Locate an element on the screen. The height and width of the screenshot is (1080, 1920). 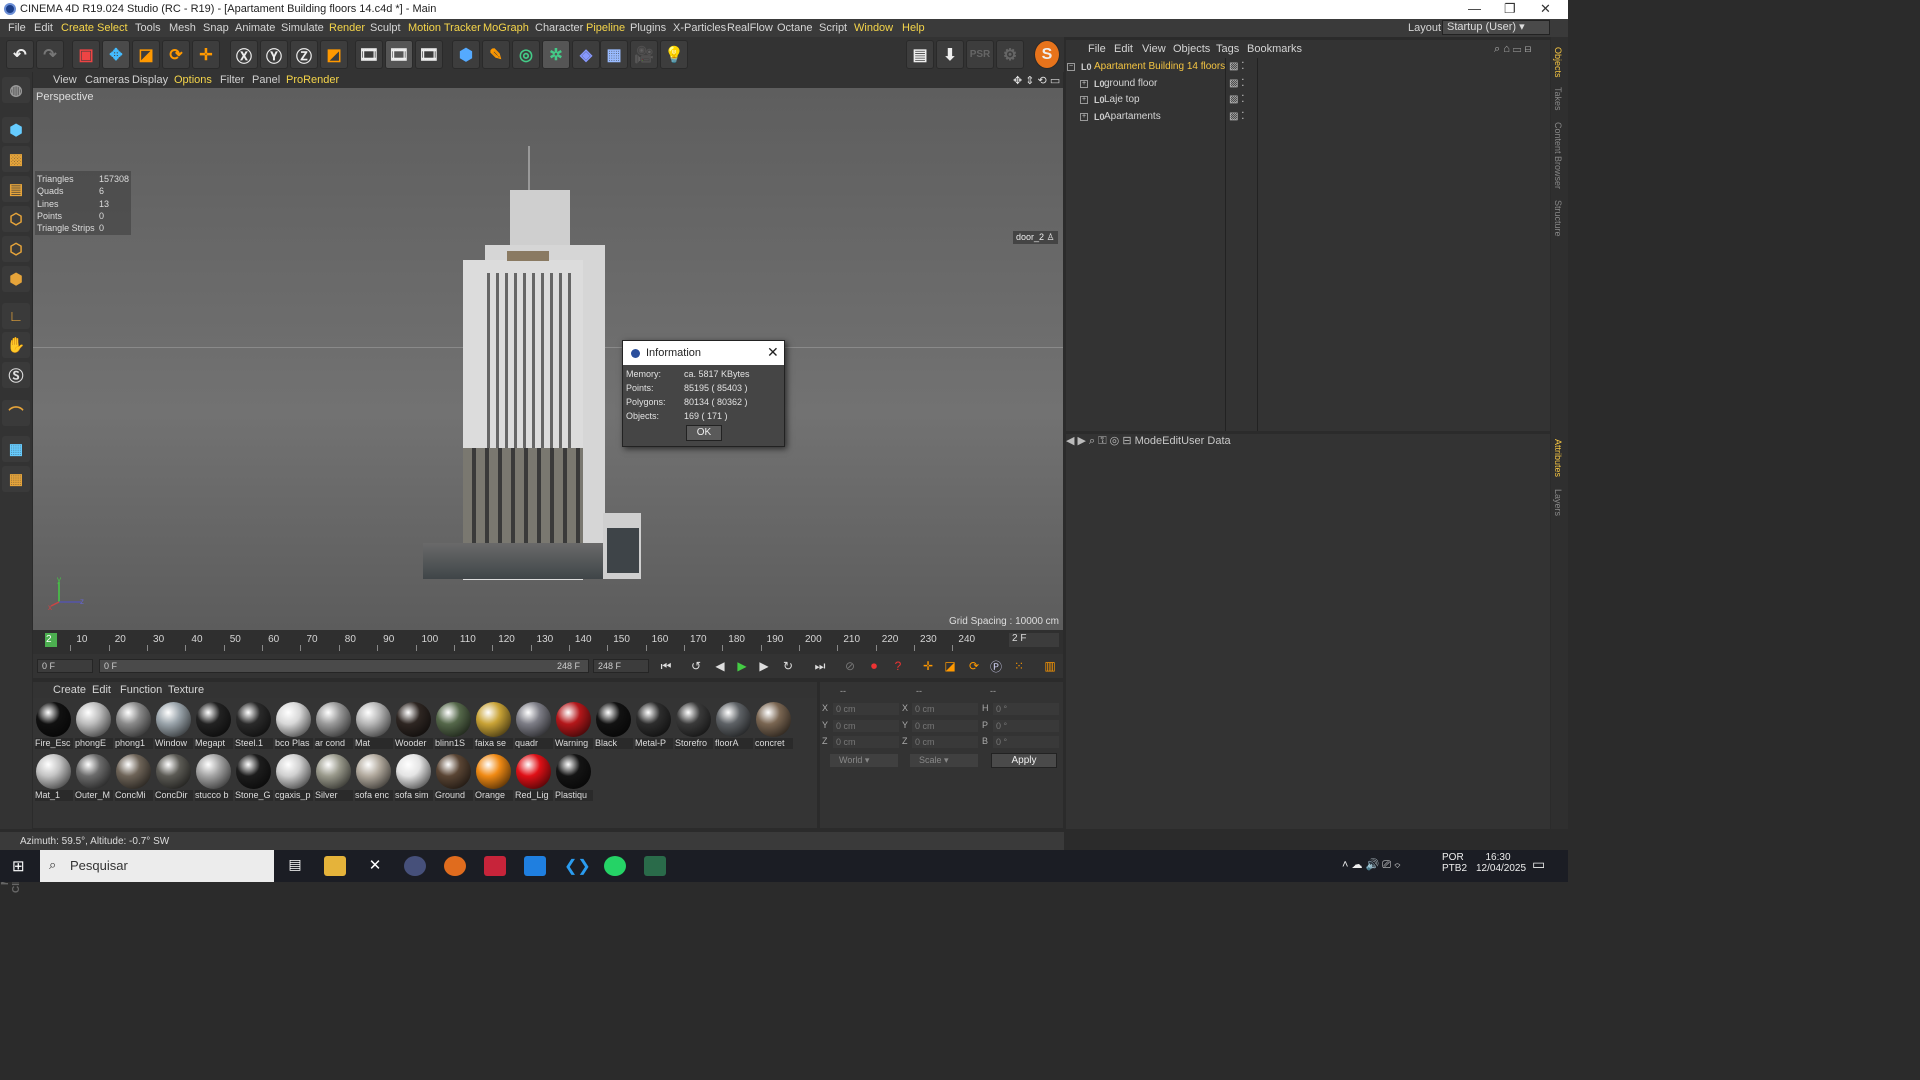
render-settings-icon: 🎞 is located at coordinates (429, 54).